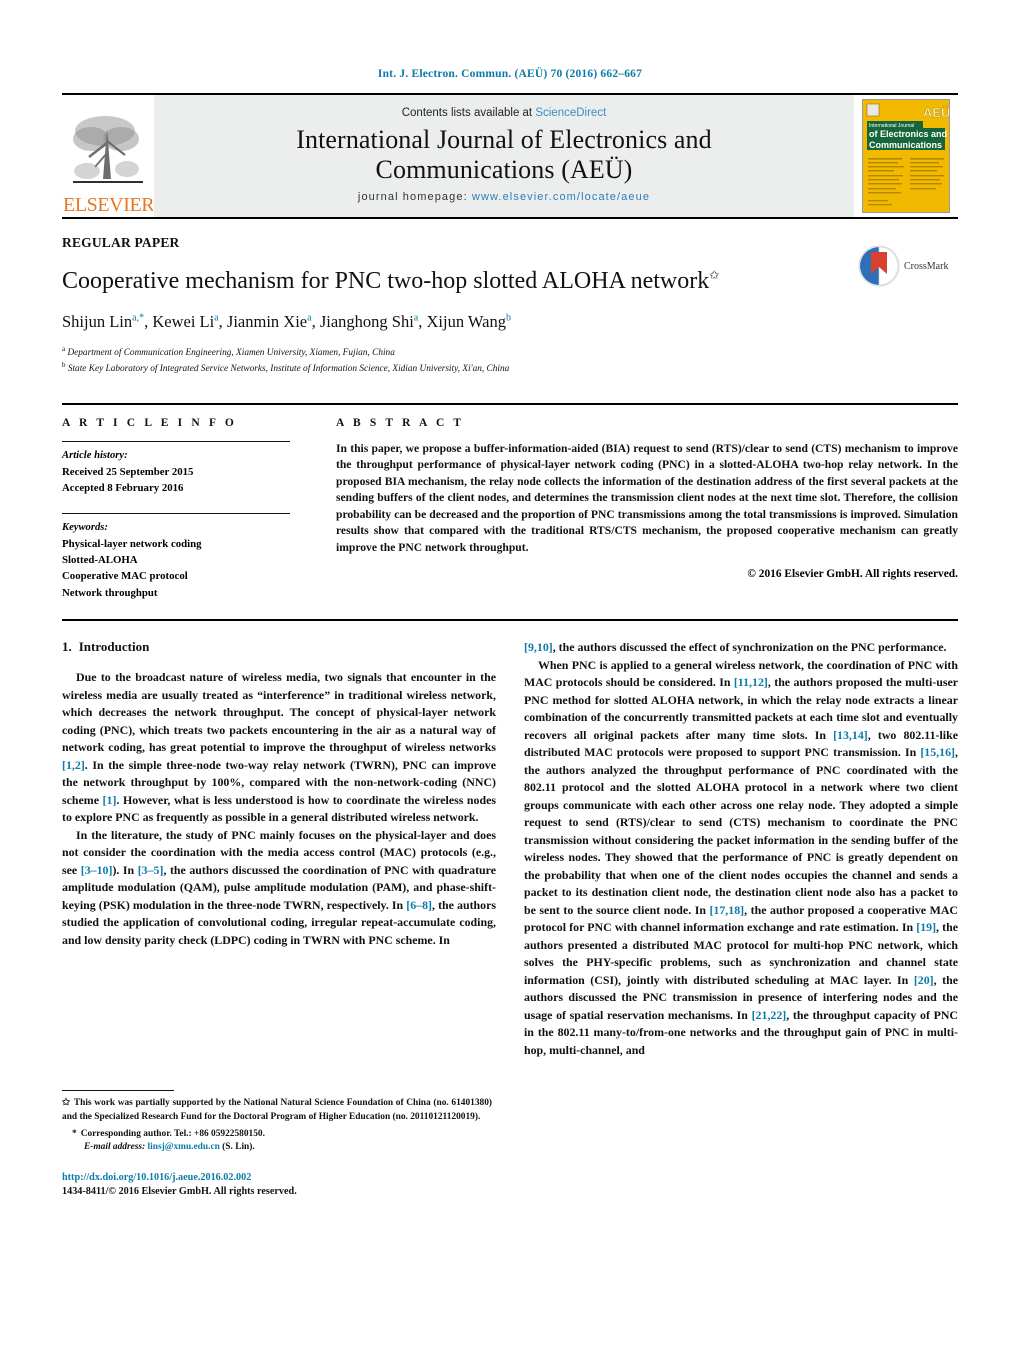 The width and height of the screenshot is (1020, 1351). I want to click on svg-text: of Electronics and, so click(908, 134).